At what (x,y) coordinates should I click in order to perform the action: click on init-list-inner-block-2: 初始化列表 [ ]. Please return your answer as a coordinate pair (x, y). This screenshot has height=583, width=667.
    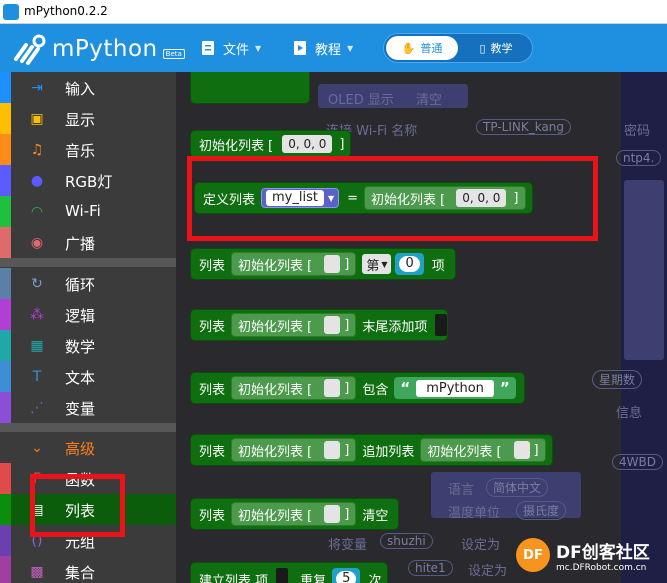
    Looking at the image, I should click on (483, 450).